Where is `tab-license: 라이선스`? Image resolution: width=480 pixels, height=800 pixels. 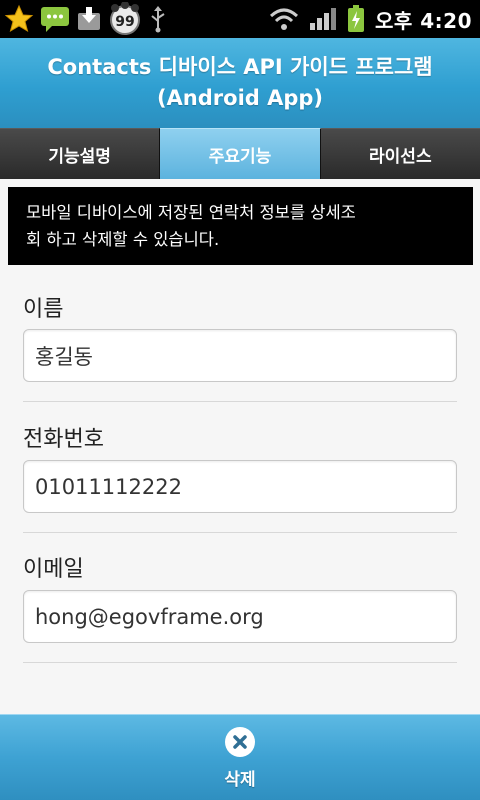 tab-license: 라이선스 is located at coordinates (400, 153).